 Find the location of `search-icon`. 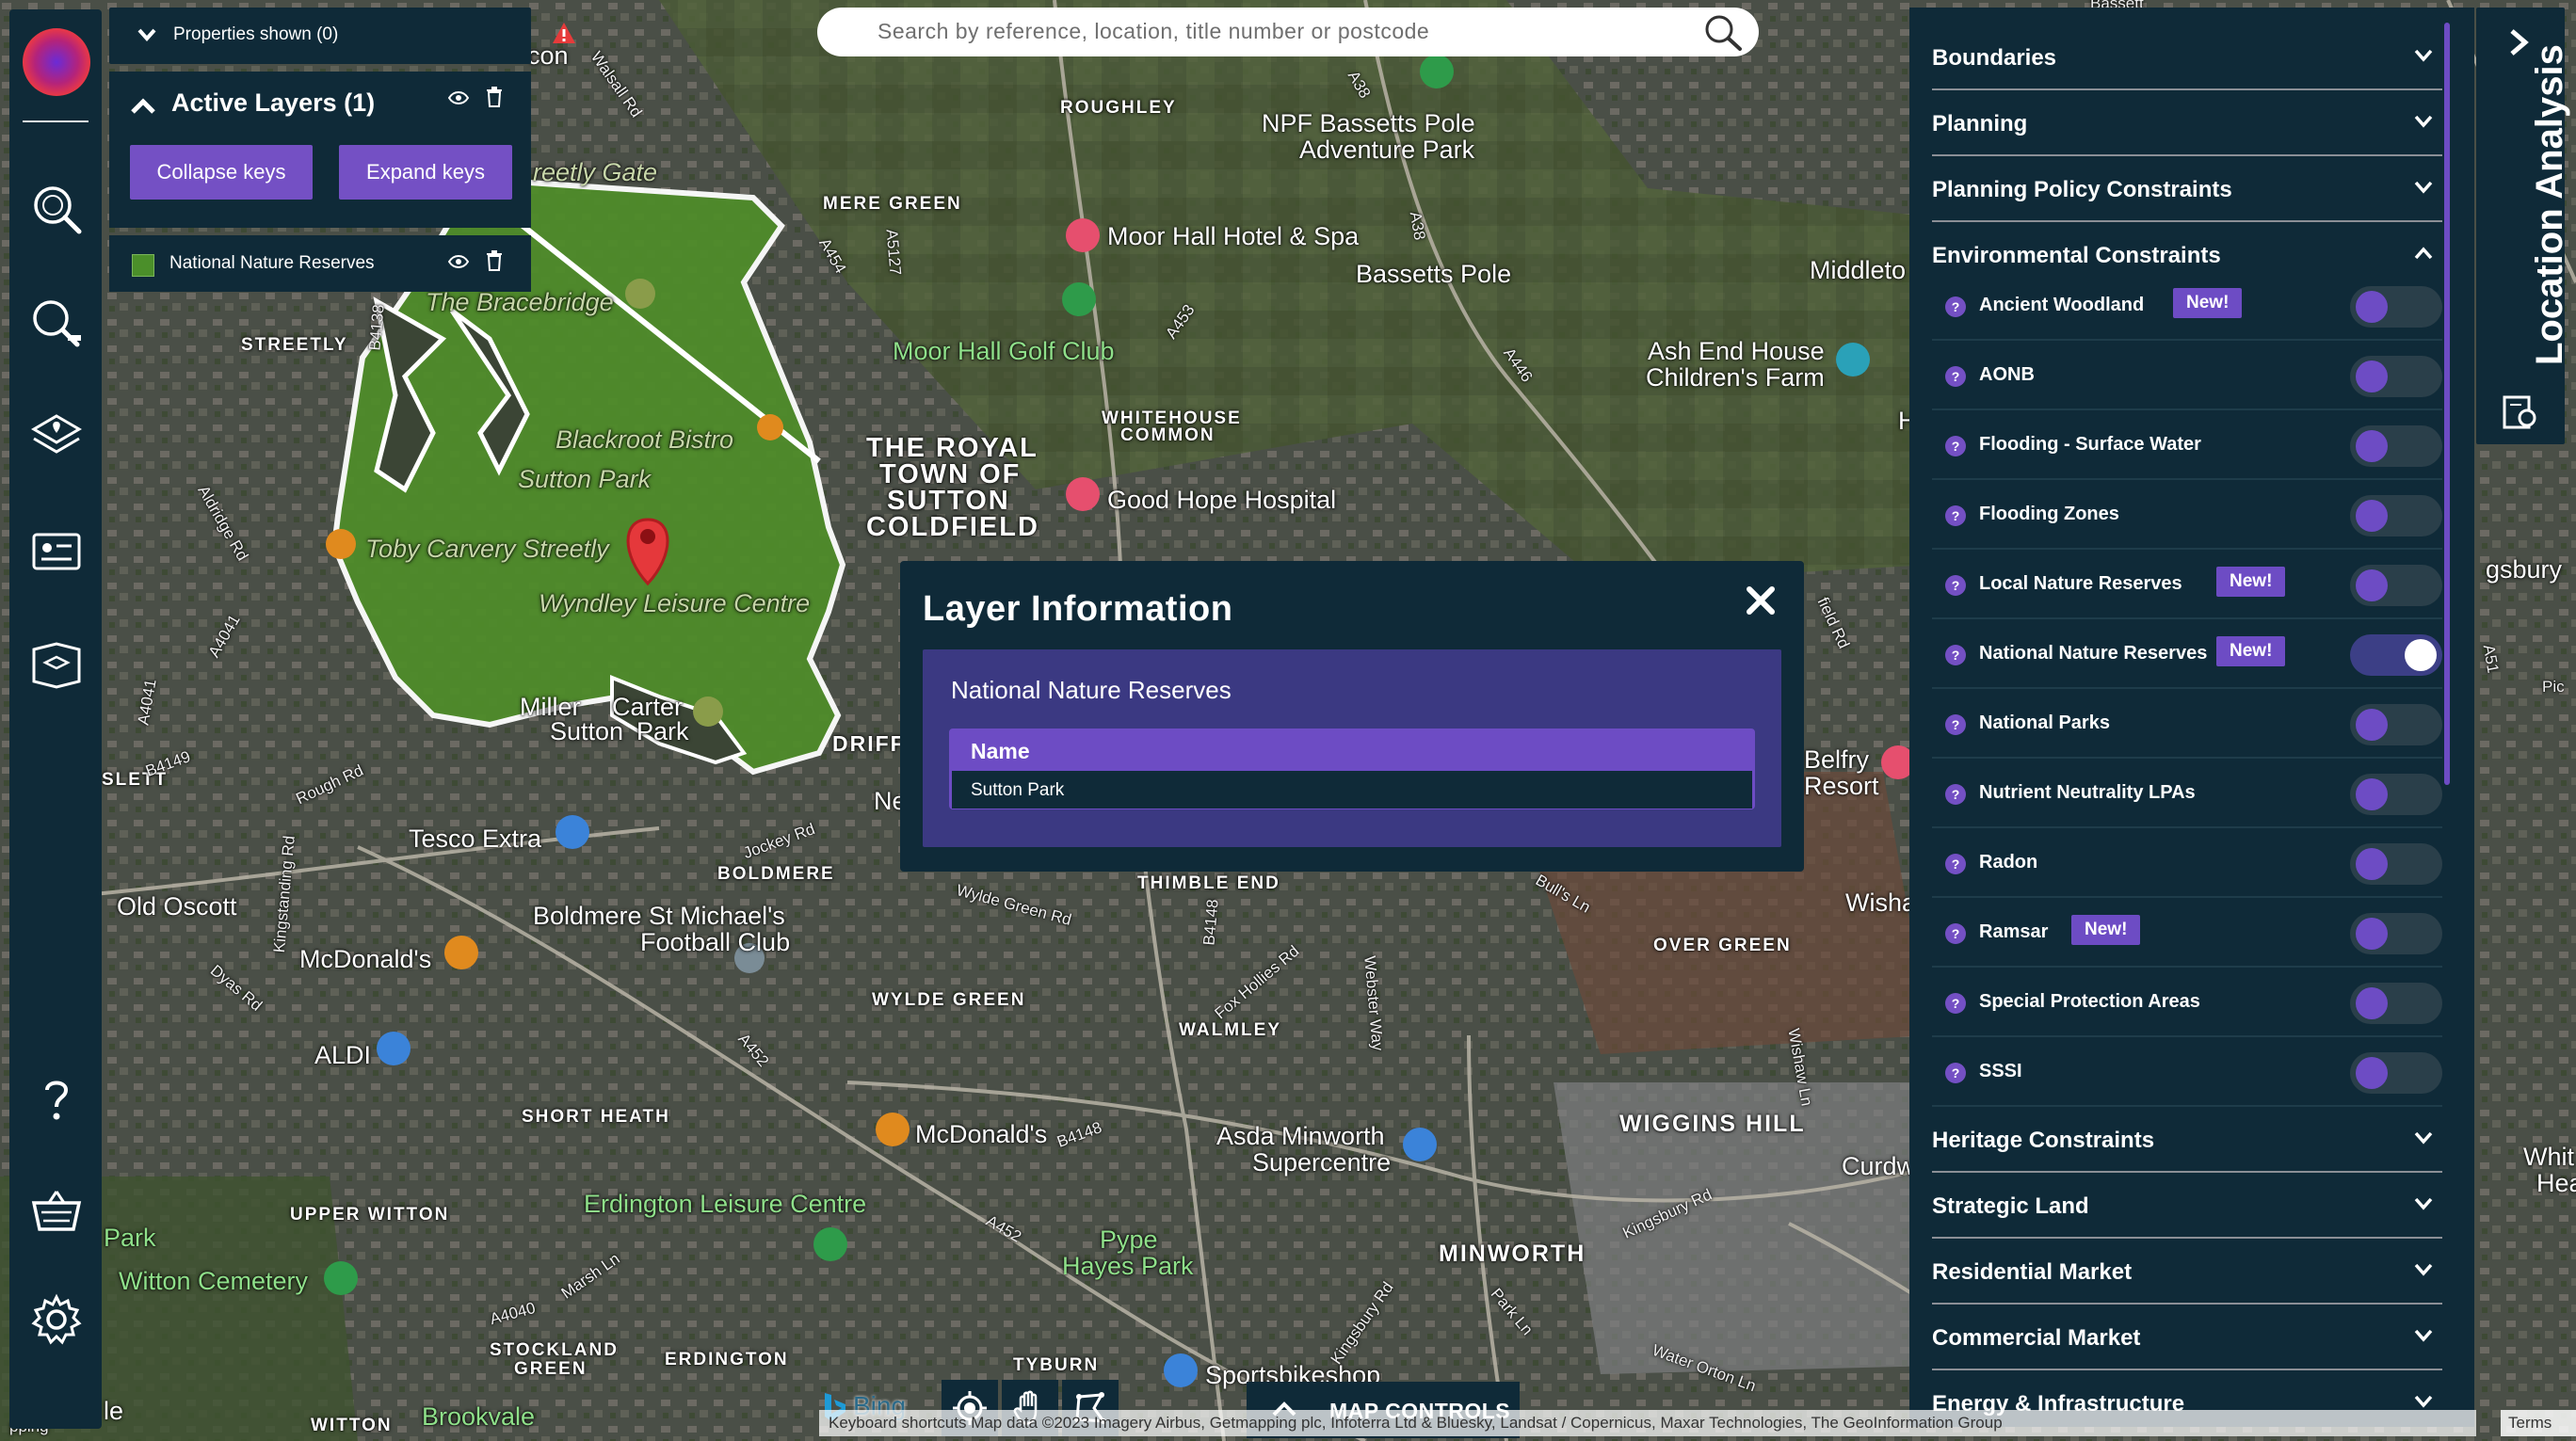

search-icon is located at coordinates (1723, 32).